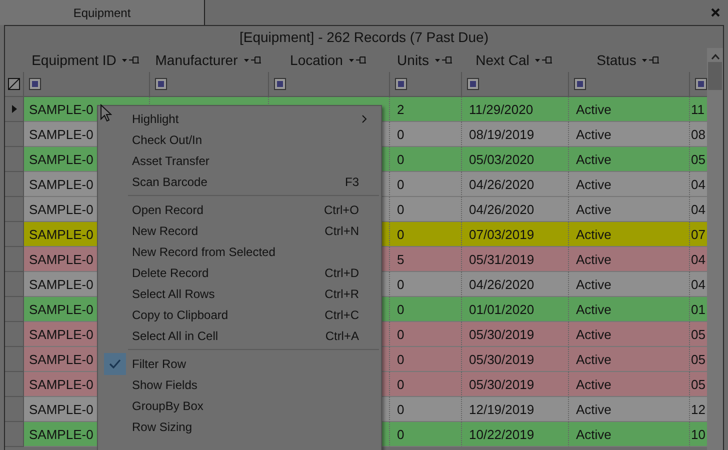 The width and height of the screenshot is (728, 450). Describe the element at coordinates (515, 159) in the screenshot. I see `table-cell: 05/03/2020` at that location.